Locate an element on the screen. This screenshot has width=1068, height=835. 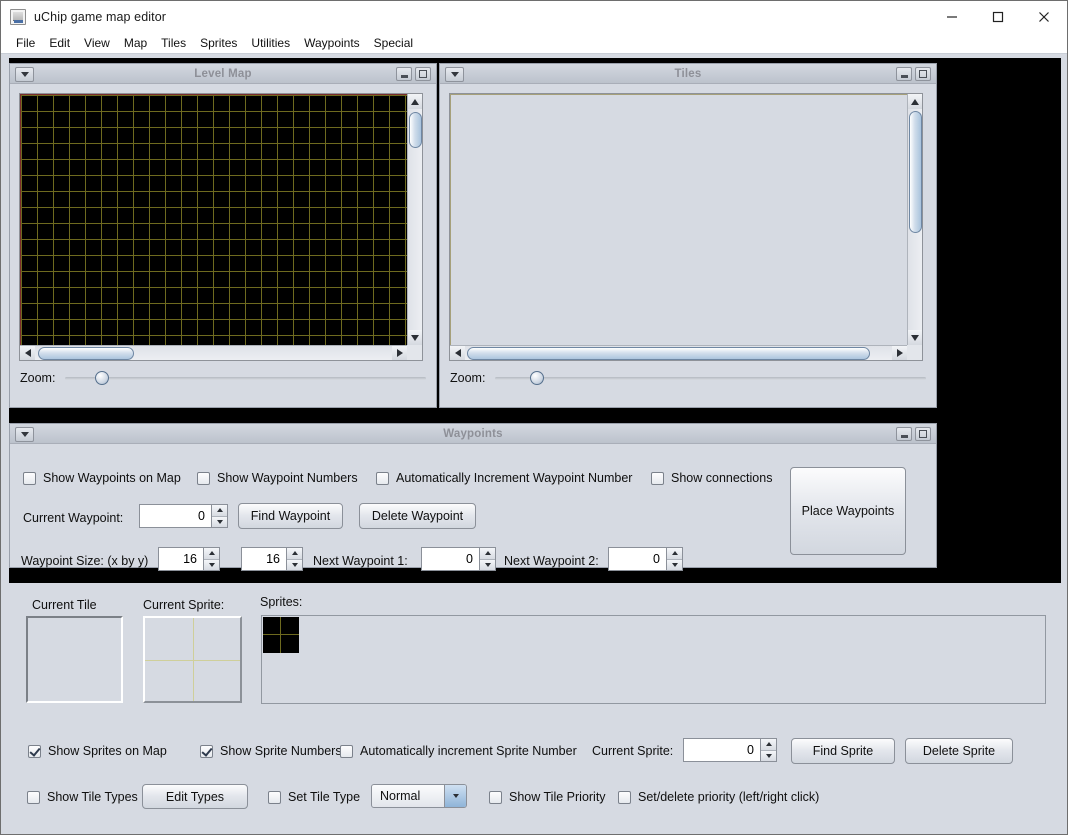
level-map-zoom-slider is located at coordinates (245, 378).